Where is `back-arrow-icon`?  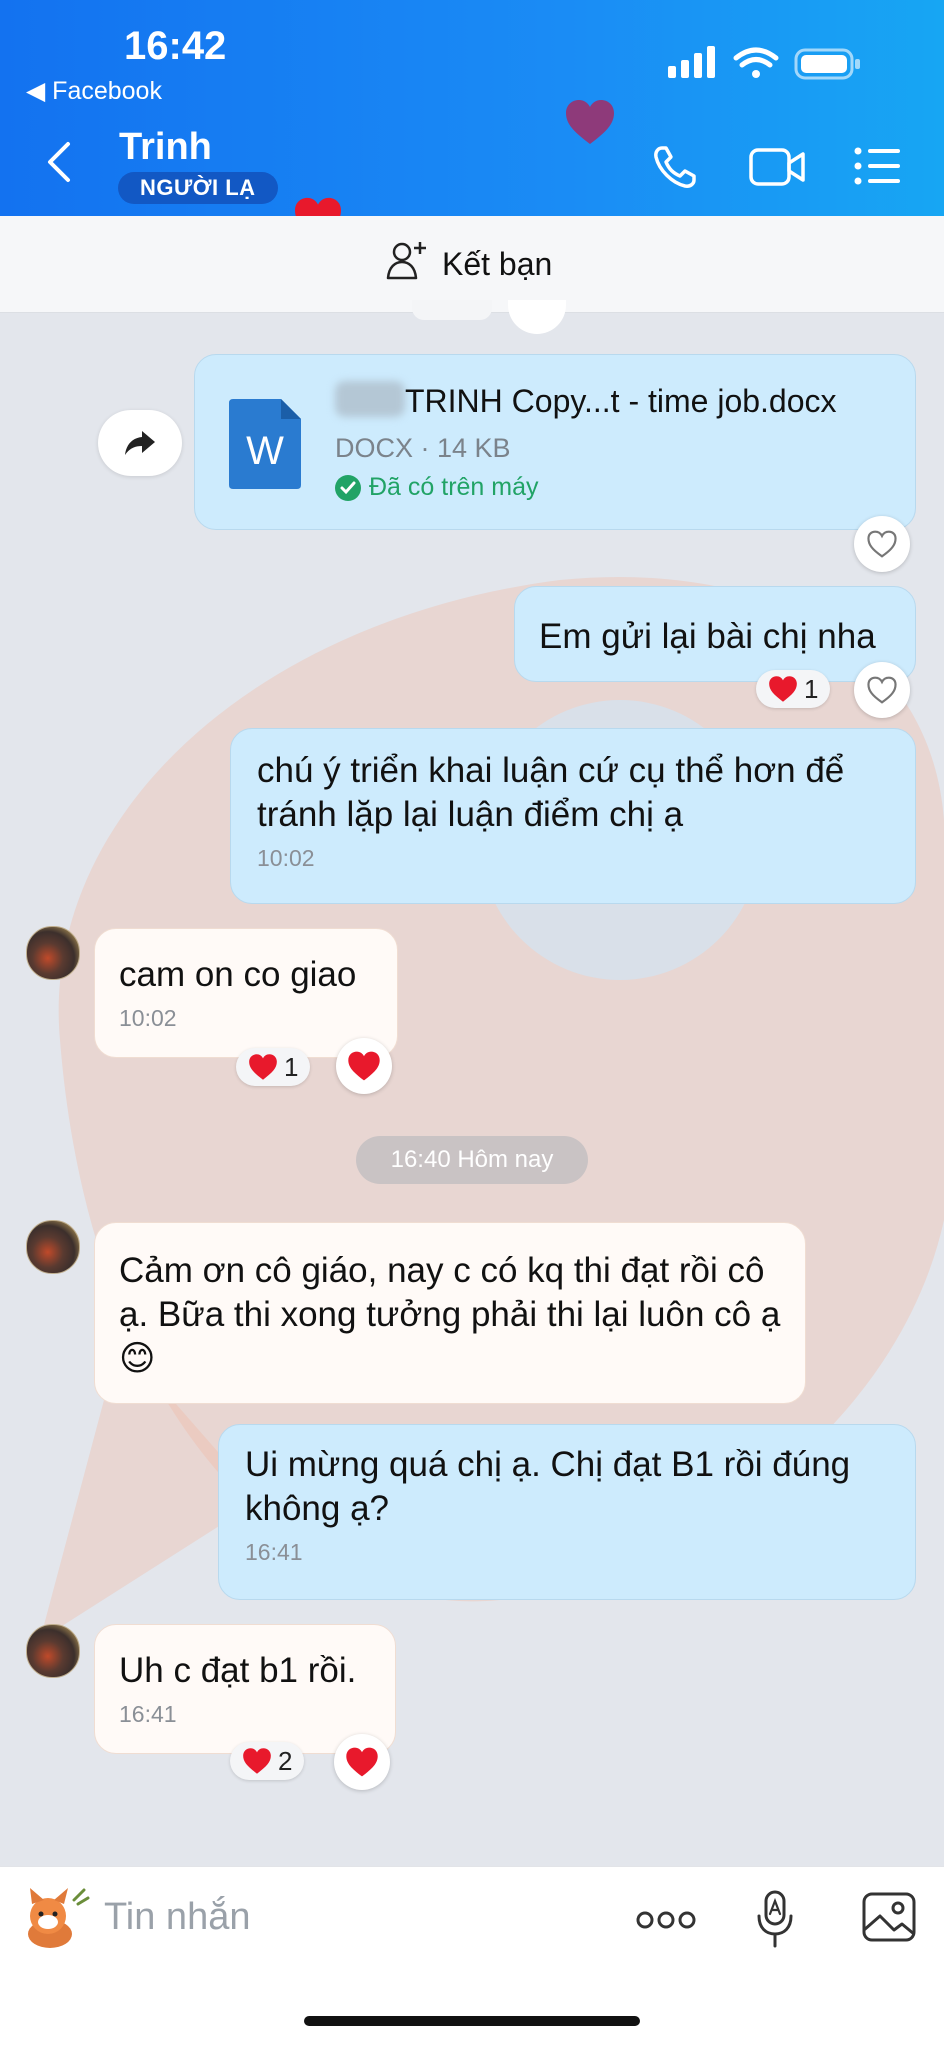
back-arrow-icon is located at coordinates (59, 164).